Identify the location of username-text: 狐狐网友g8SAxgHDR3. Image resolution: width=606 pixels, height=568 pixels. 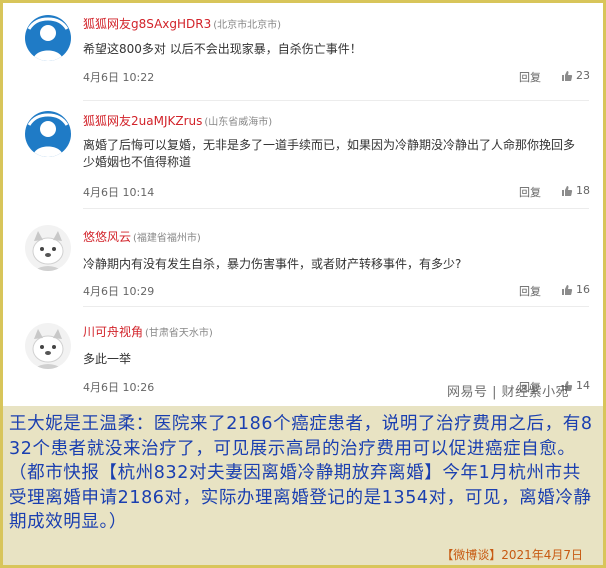
(147, 24).